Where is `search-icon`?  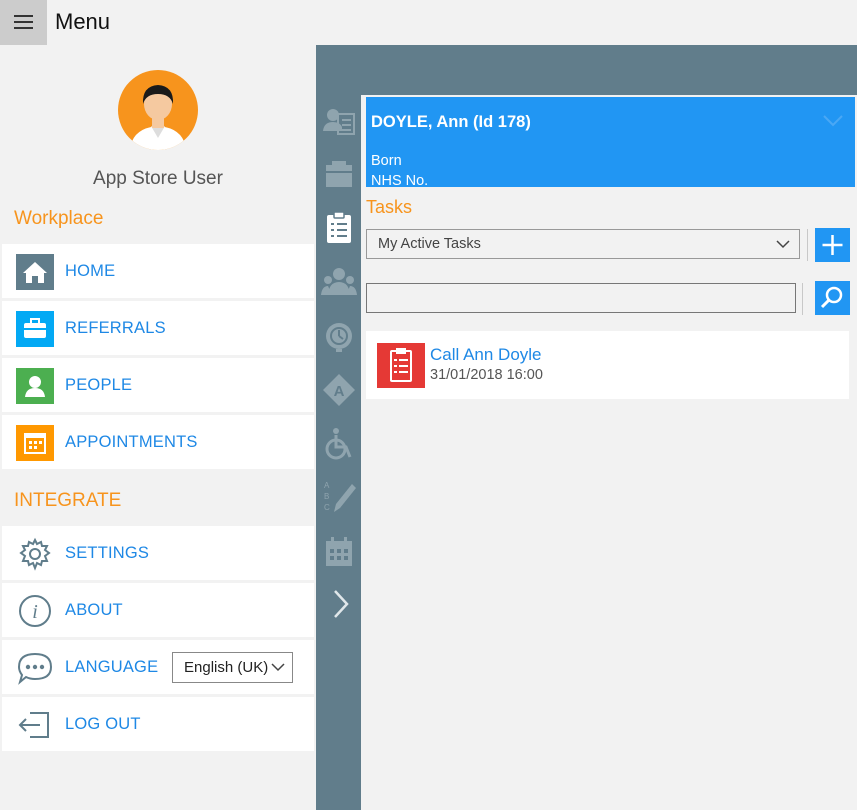 search-icon is located at coordinates (831, 297).